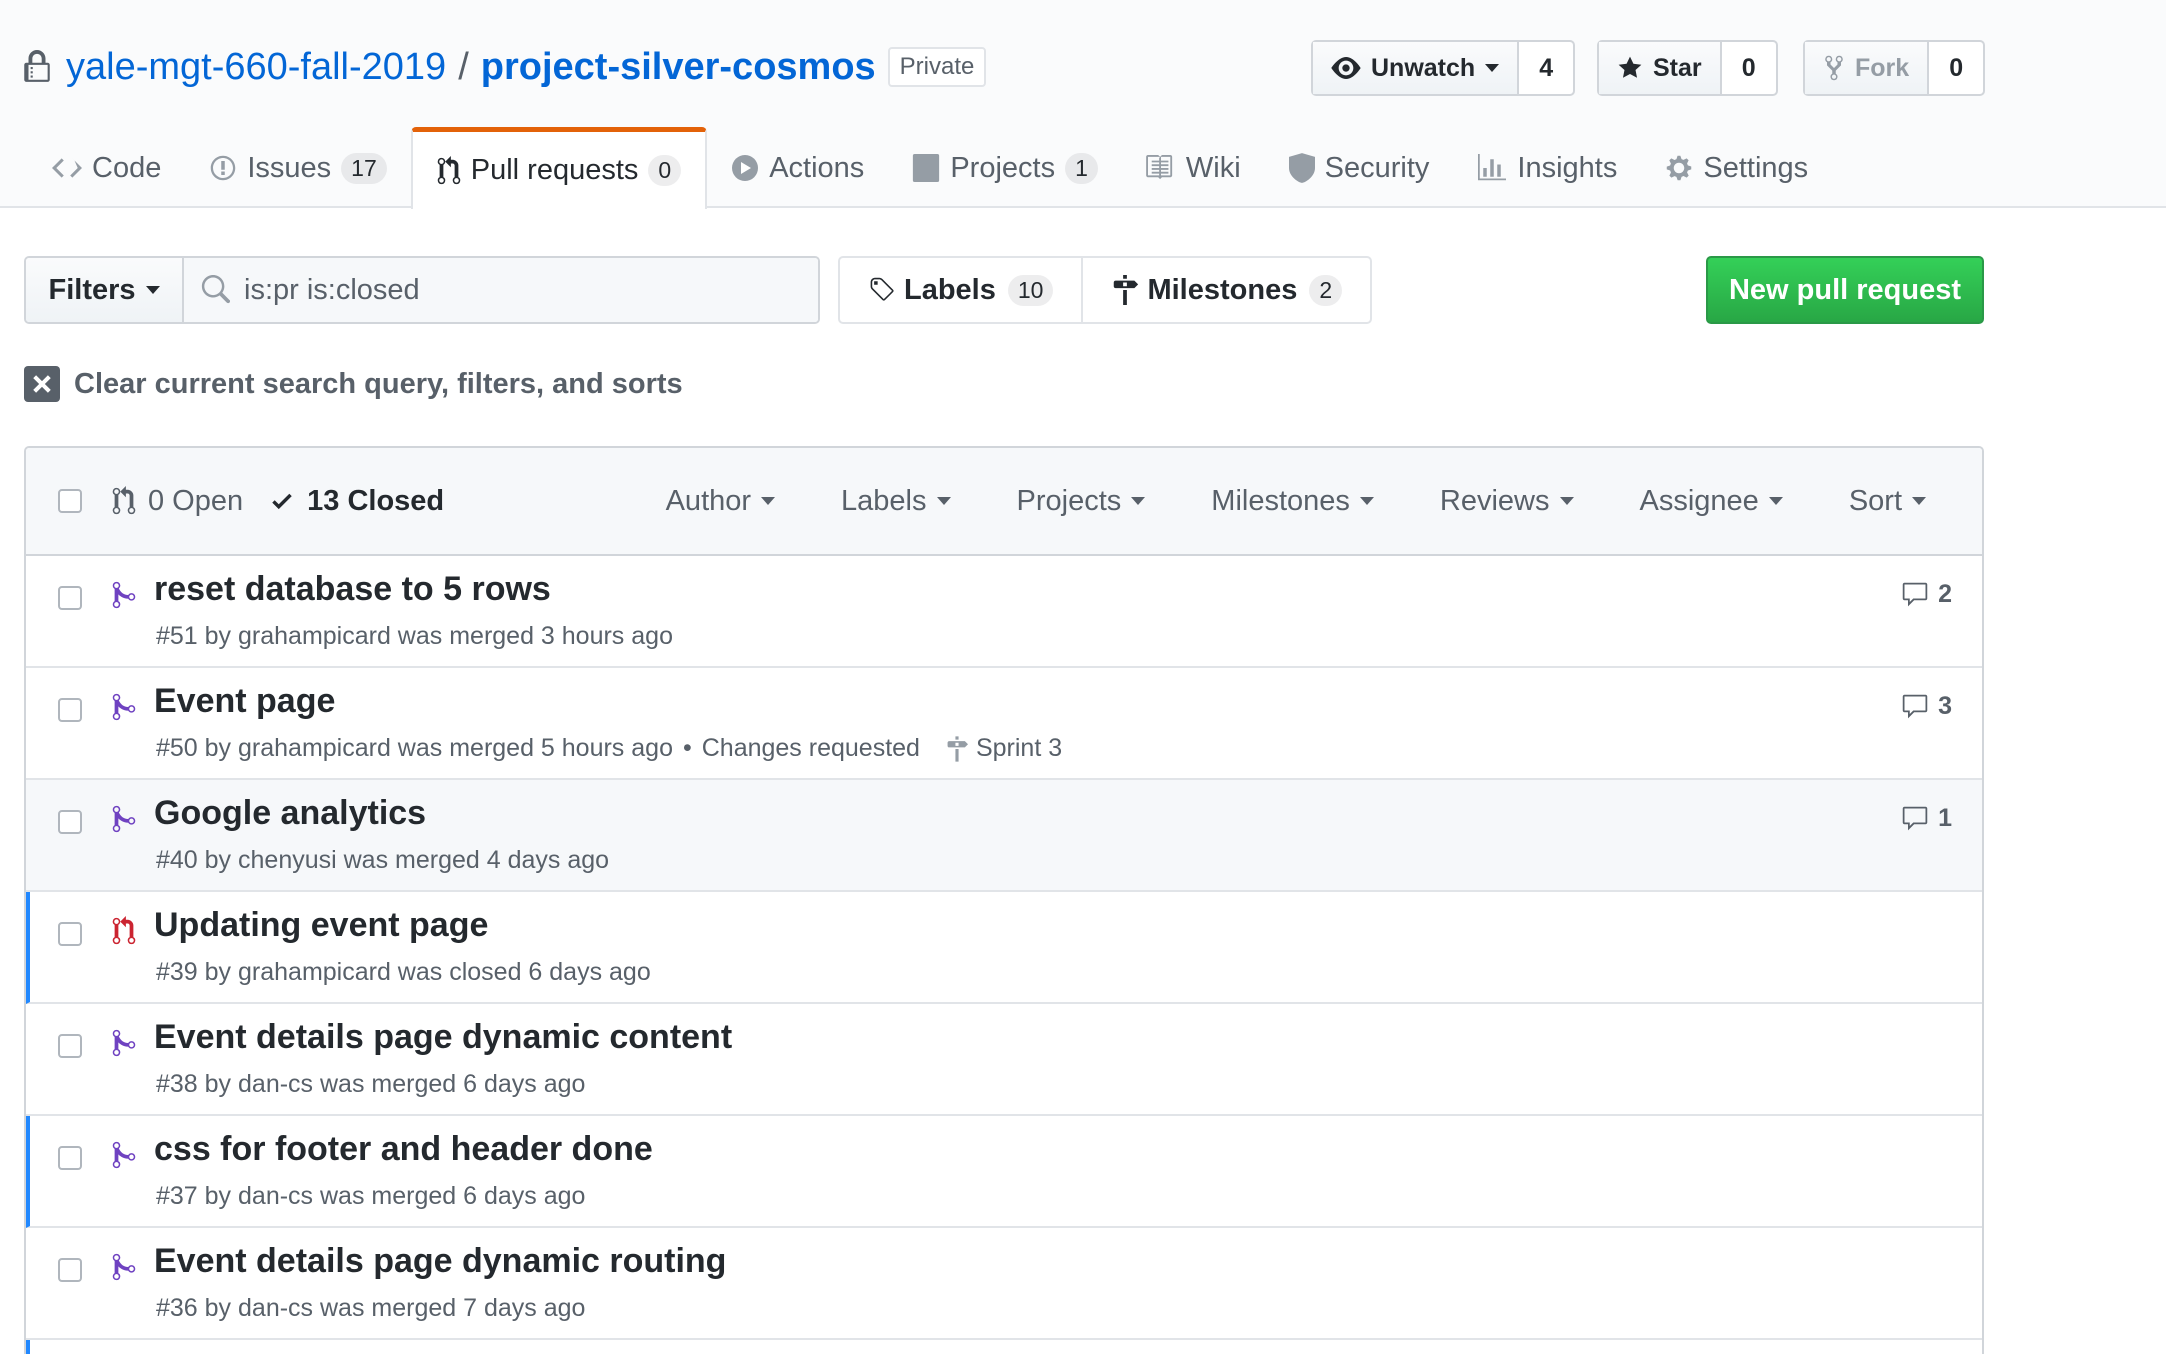 The image size is (2166, 1354). Describe the element at coordinates (256, 67) in the screenshot. I see `repo-owner-link: yale-mgt-660-fall-2019` at that location.